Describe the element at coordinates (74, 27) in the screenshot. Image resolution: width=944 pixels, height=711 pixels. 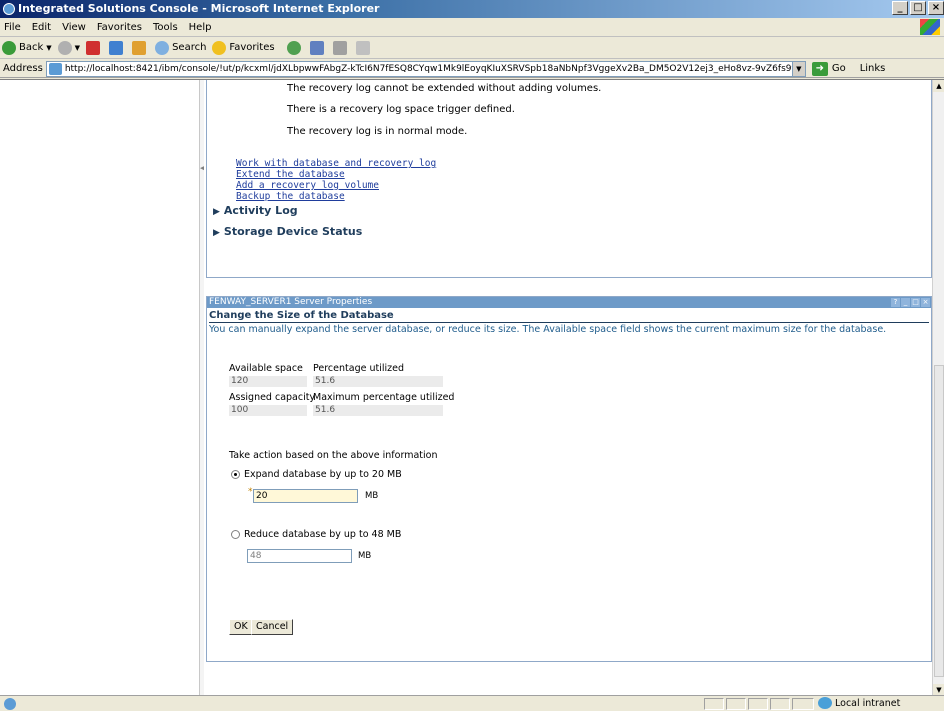
I see `menu-view: View` at that location.